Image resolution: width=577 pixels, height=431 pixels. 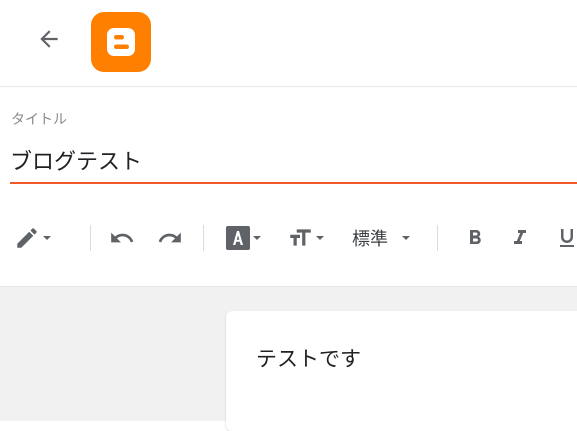 What do you see at coordinates (300, 237) in the screenshot?
I see `text-size-icon` at bounding box center [300, 237].